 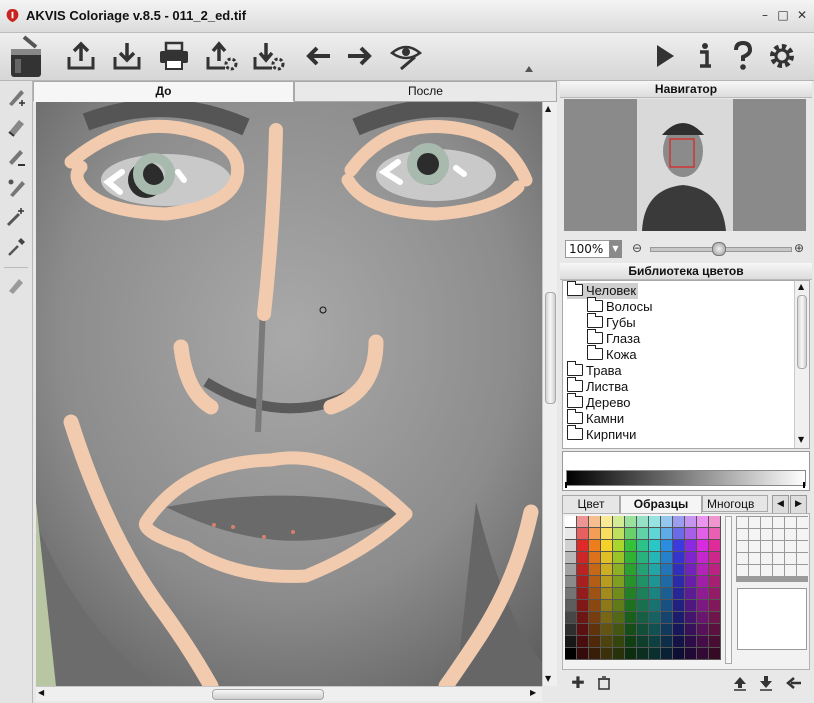 I want to click on help-icon, so click(x=743, y=56).